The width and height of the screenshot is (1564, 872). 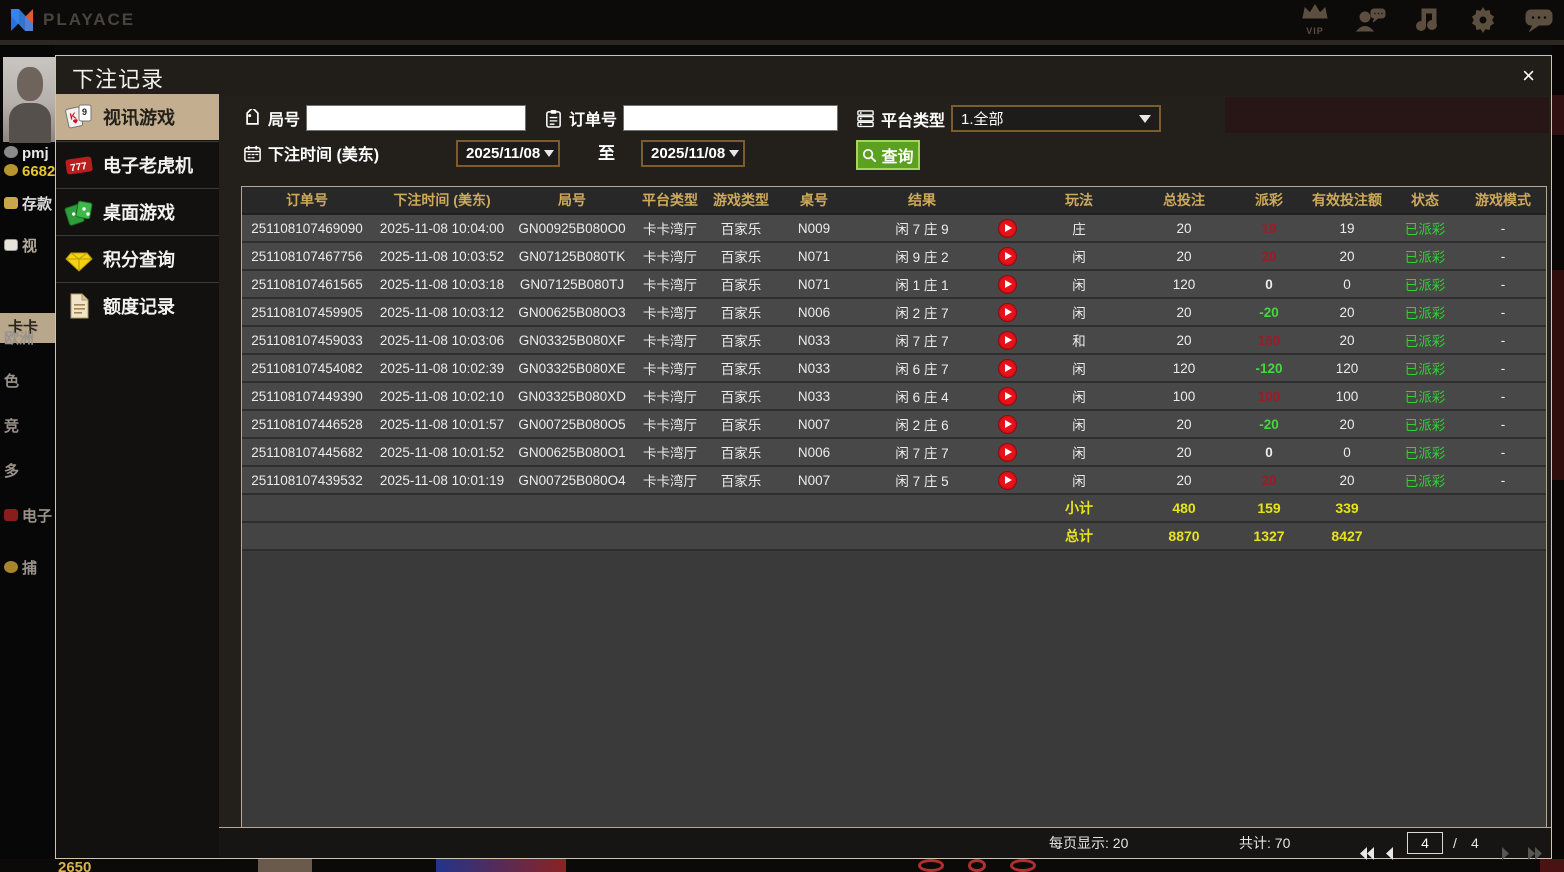 I want to click on close-icon: ×, so click(x=1528, y=76).